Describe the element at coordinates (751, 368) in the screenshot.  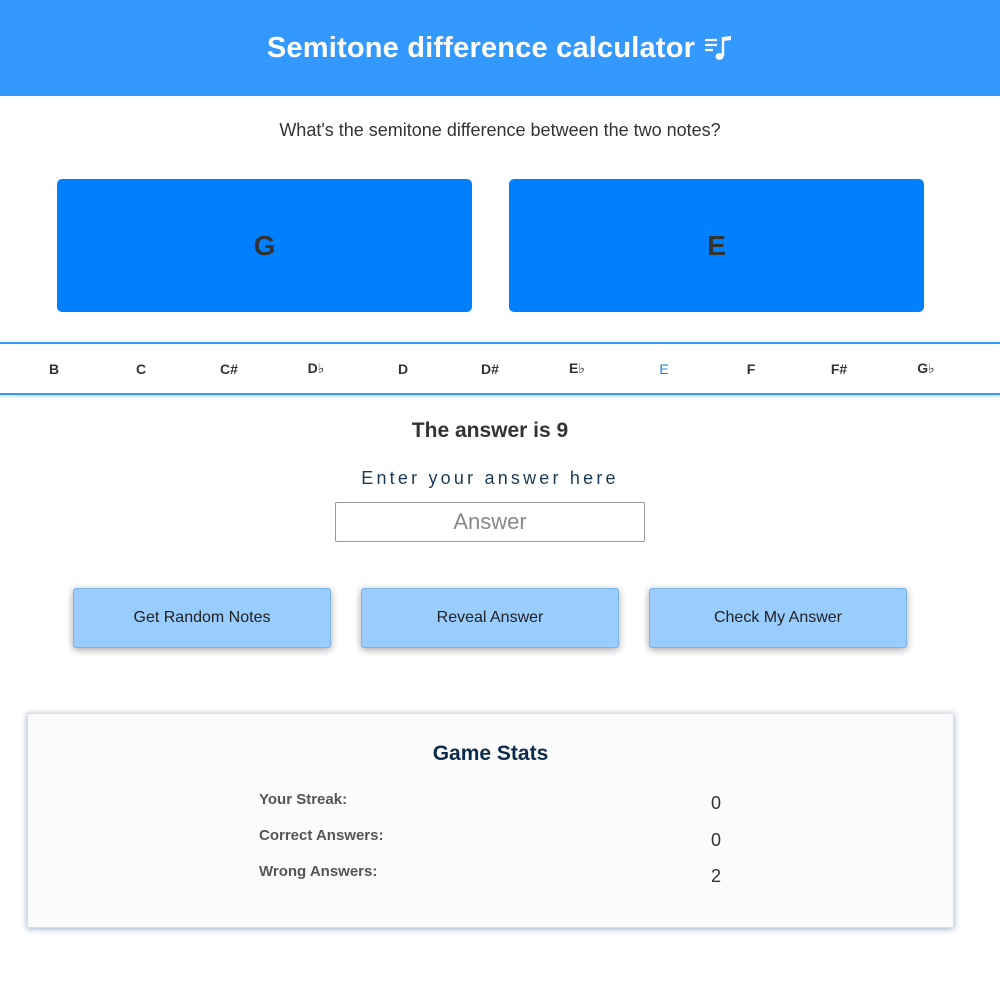
I see `note-item-f: F` at that location.